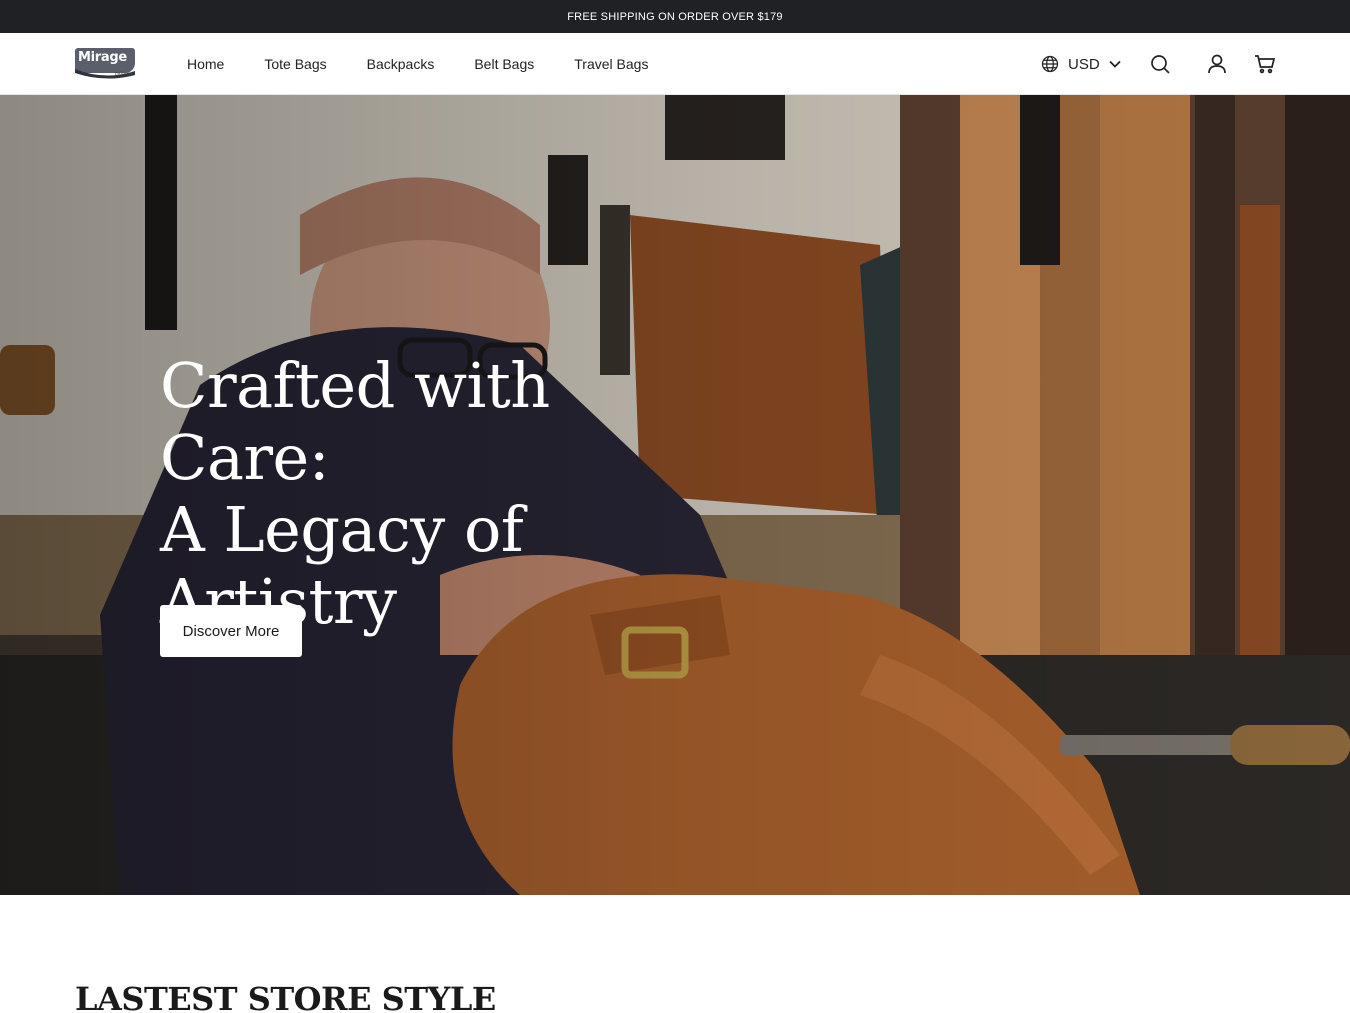  Describe the element at coordinates (355, 421) in the screenshot. I see `hero-title-line-1: Crafted with Care:` at that location.